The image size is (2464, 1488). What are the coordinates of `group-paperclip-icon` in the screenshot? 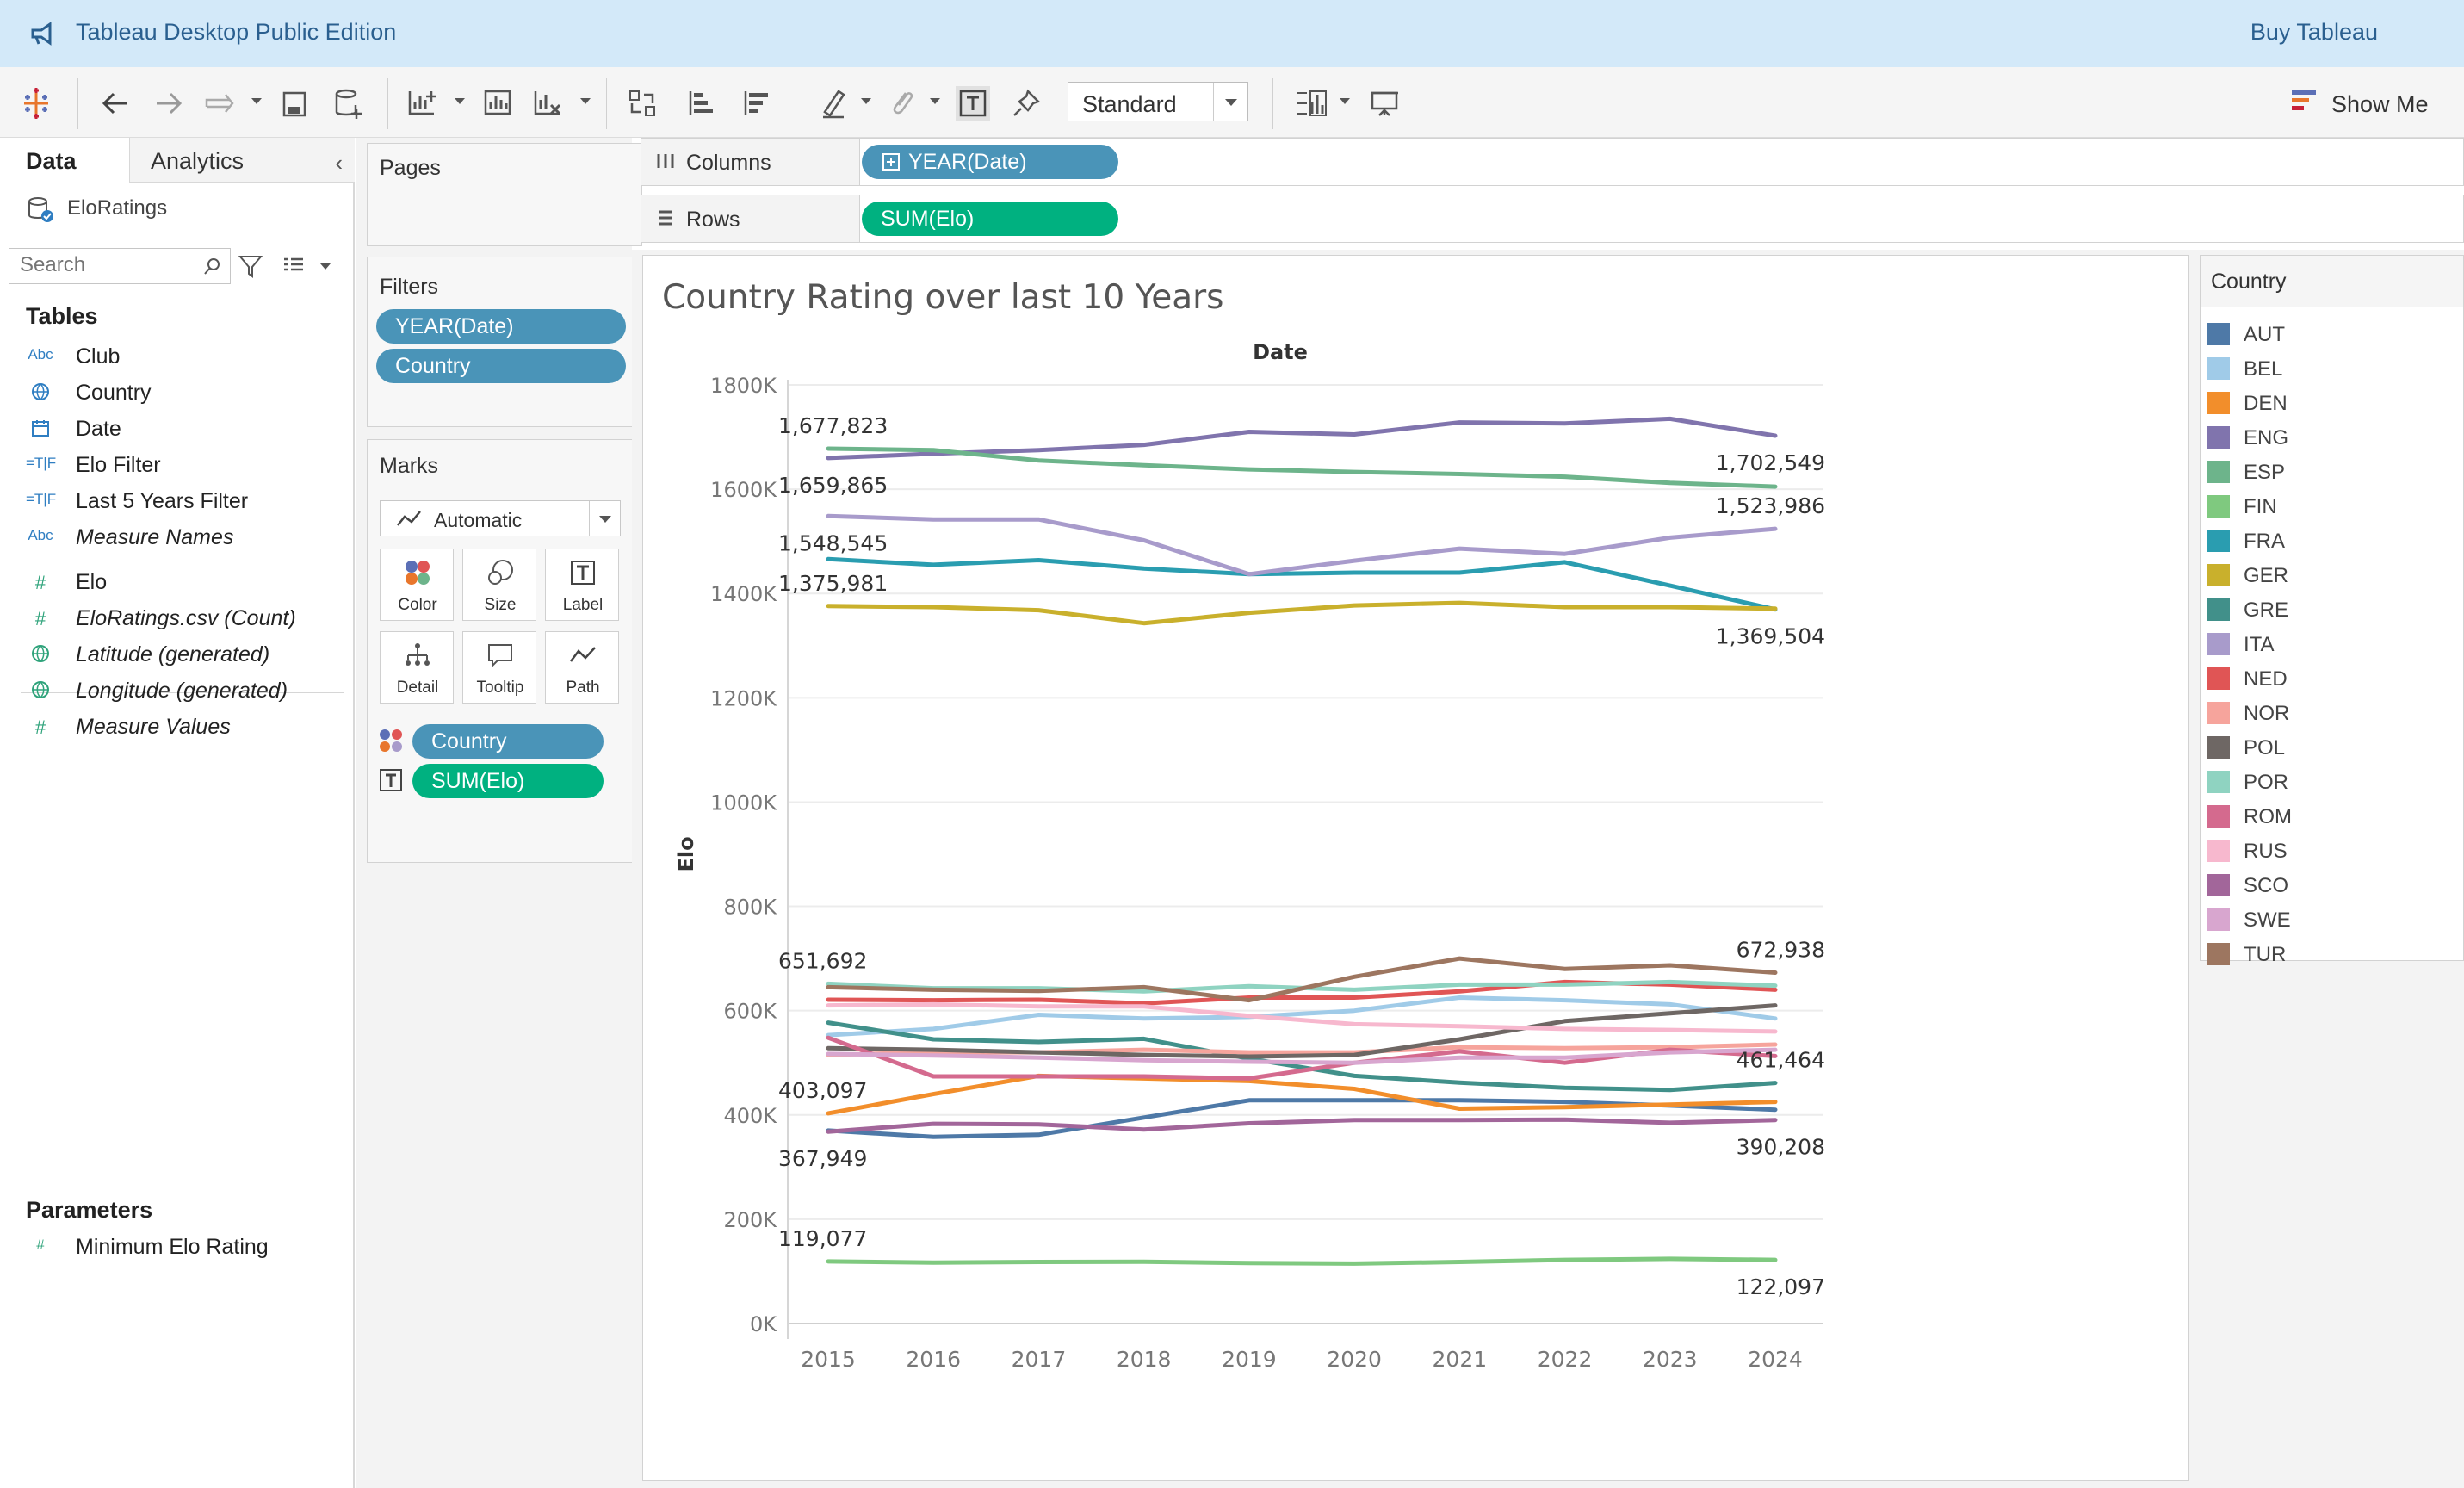 It's located at (902, 104).